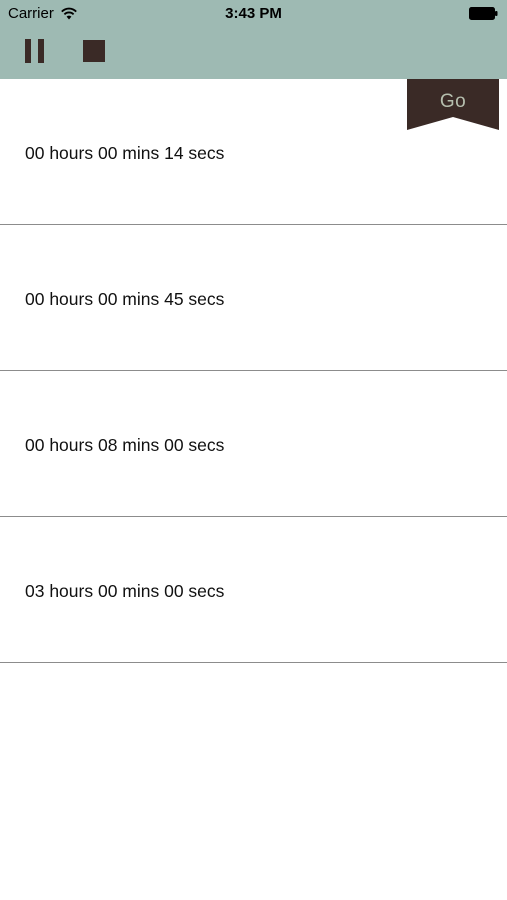 The image size is (507, 900). I want to click on go-button: Go, so click(453, 104).